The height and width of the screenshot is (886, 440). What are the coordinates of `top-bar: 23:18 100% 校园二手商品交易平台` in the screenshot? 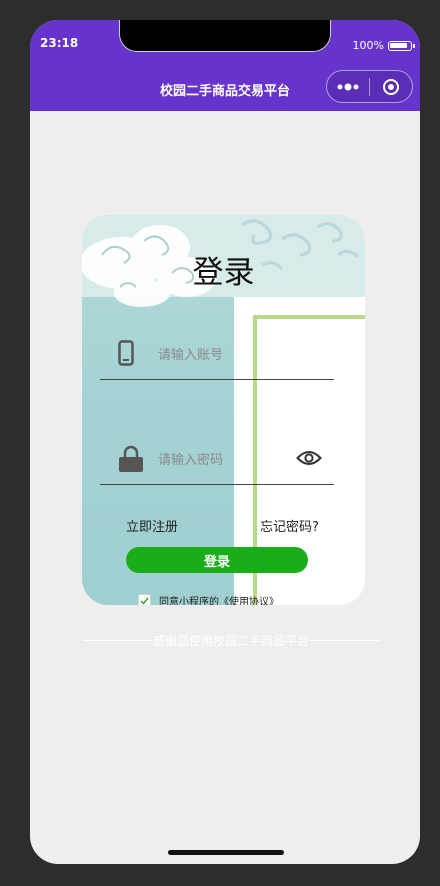 It's located at (225, 65).